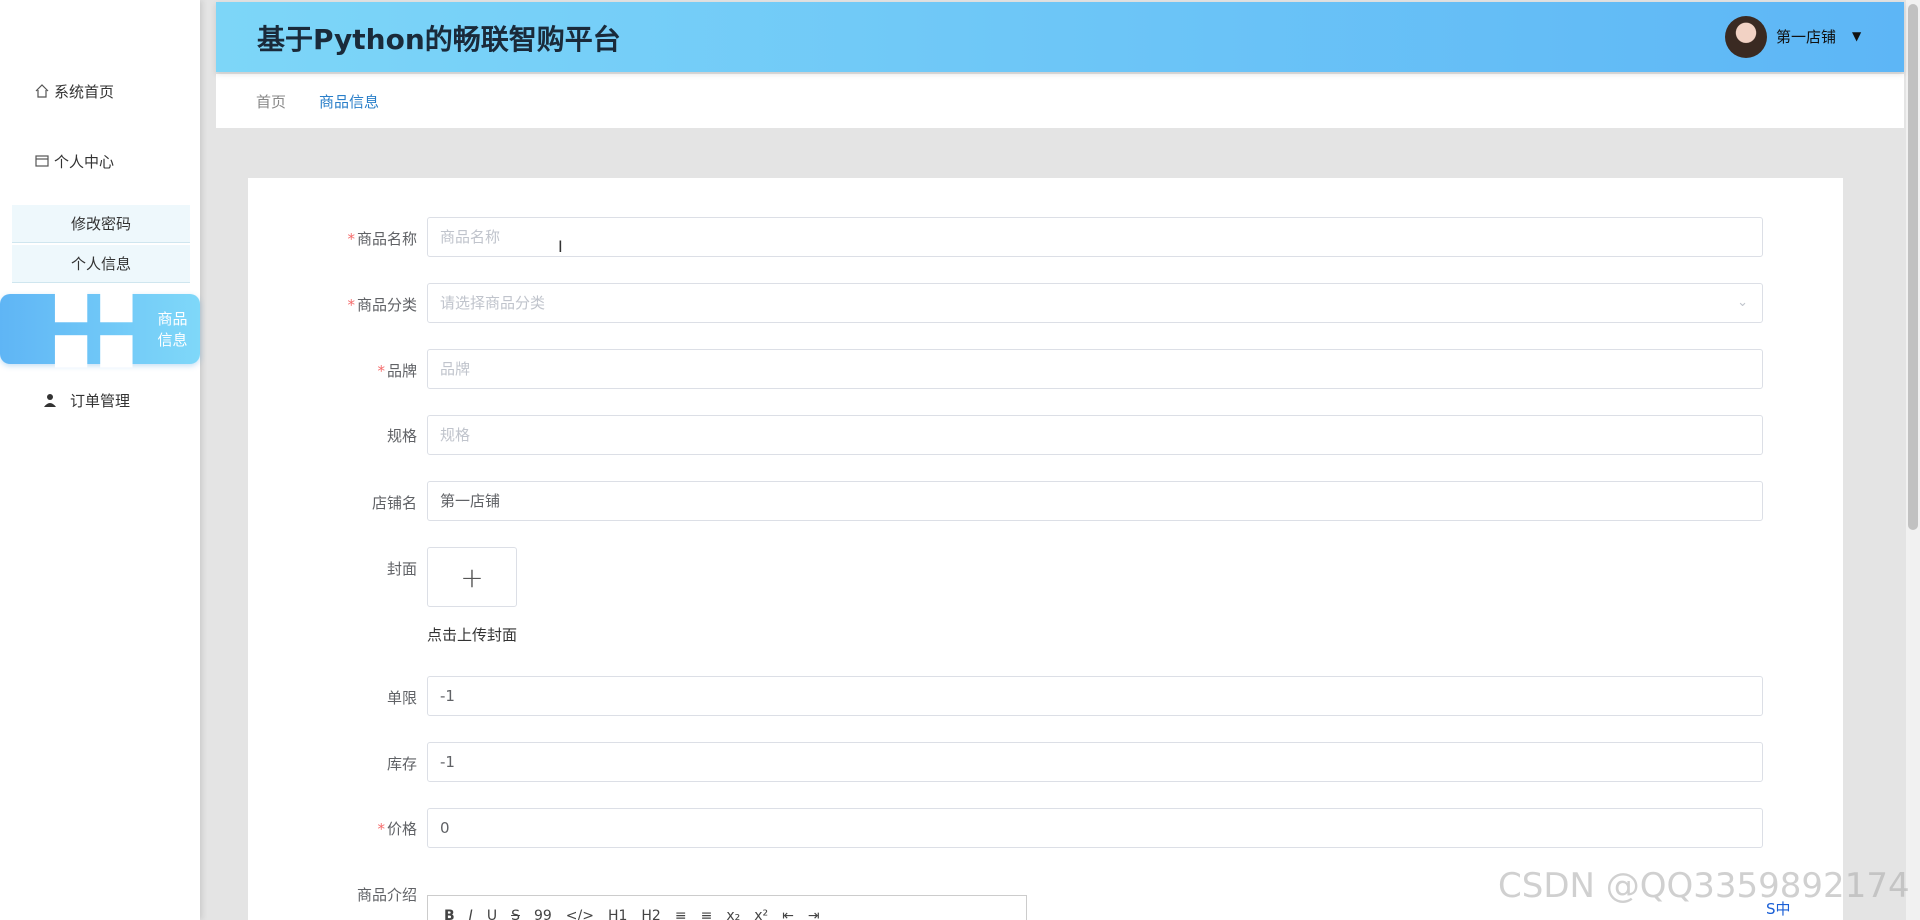 The height and width of the screenshot is (920, 1920). Describe the element at coordinates (1746, 37) in the screenshot. I see `avatar` at that location.